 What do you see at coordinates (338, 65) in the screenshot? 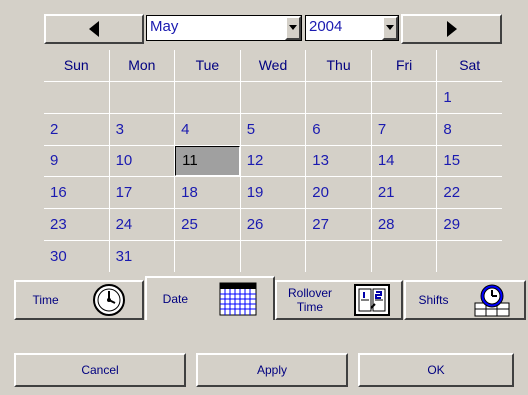
I see `weekday-header: Thu` at bounding box center [338, 65].